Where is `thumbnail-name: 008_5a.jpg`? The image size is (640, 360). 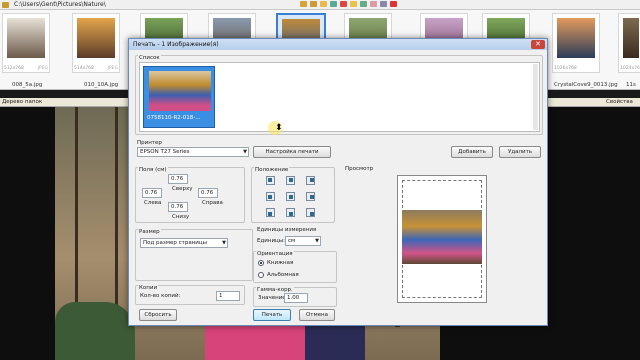
thumbnail-name: 008_5a.jpg is located at coordinates (27, 85).